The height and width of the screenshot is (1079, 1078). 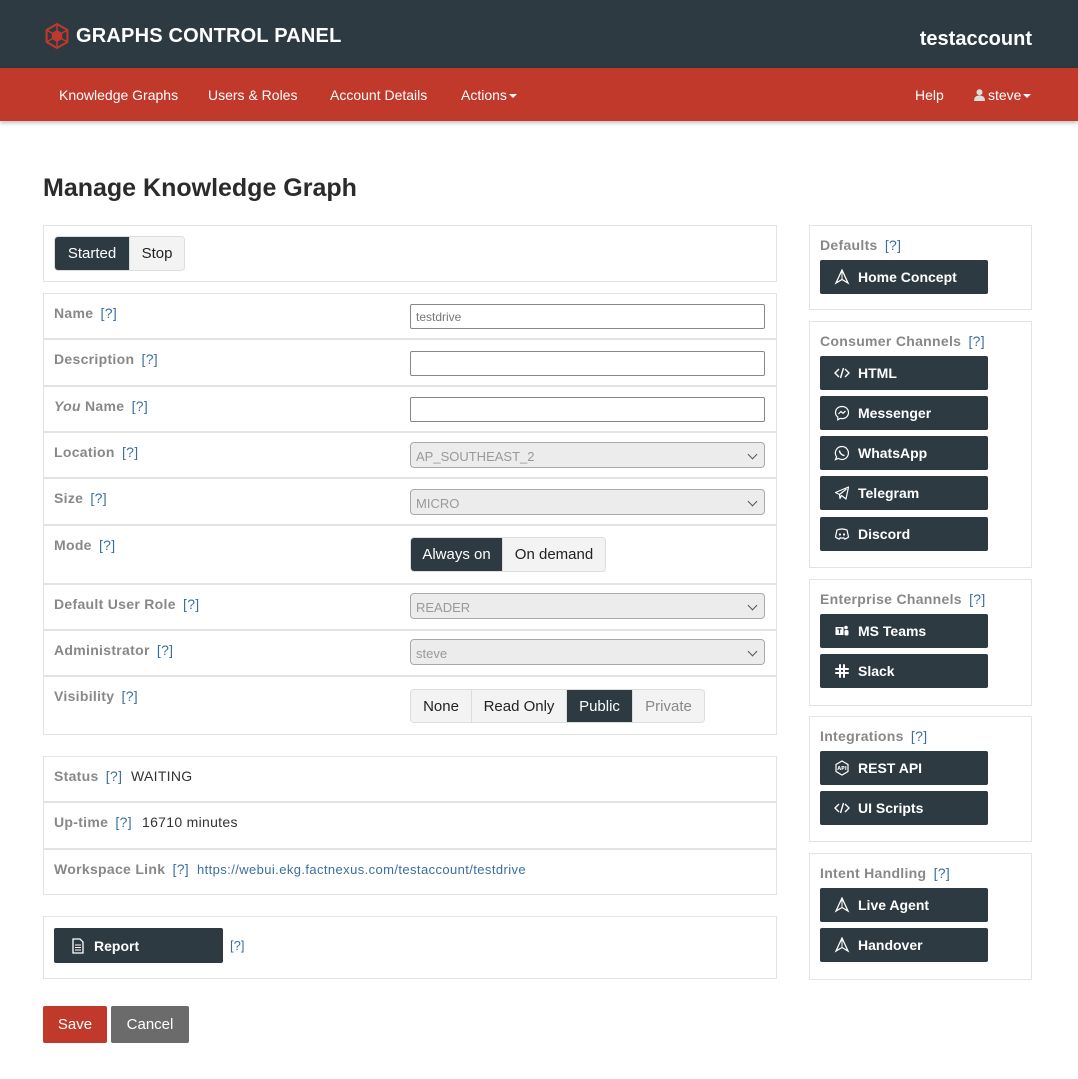 I want to click on enterprise-channels-title-text: Enterprise Channels, so click(x=891, y=599).